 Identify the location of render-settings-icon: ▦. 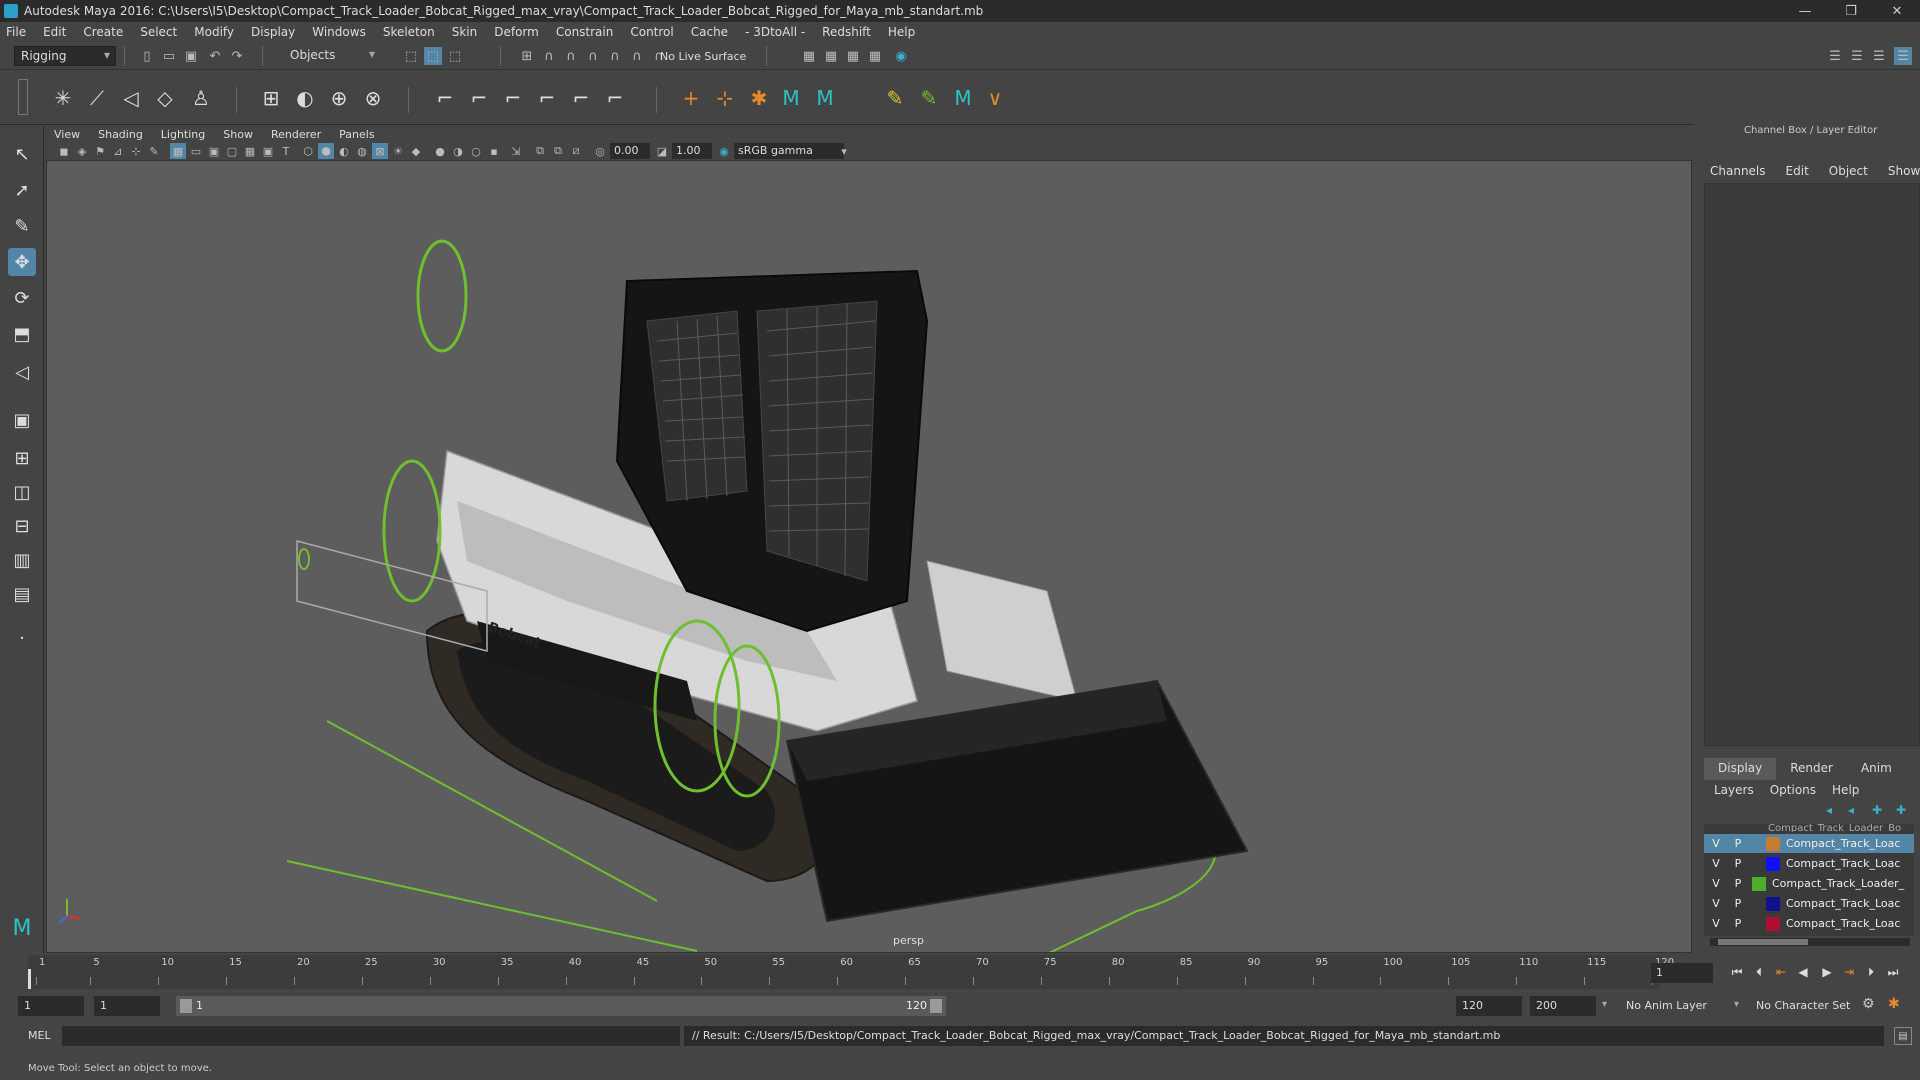
(875, 56).